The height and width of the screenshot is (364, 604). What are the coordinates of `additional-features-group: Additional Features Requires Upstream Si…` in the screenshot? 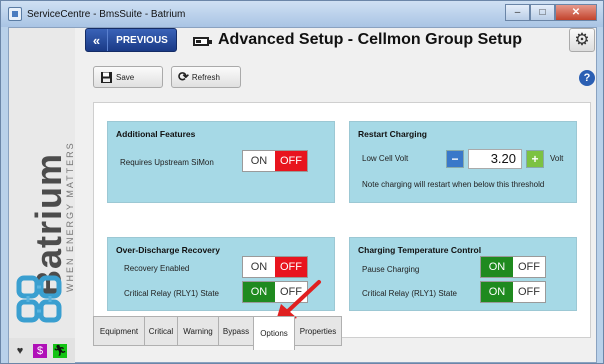 It's located at (221, 162).